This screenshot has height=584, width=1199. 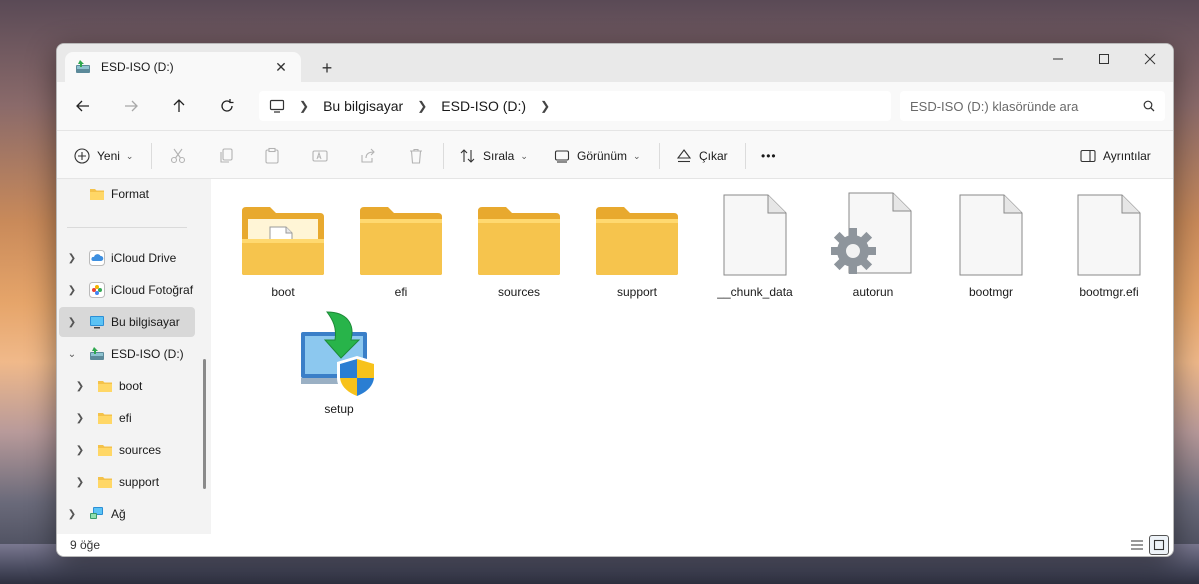 What do you see at coordinates (283, 244) in the screenshot?
I see `file-item-boot: boot` at bounding box center [283, 244].